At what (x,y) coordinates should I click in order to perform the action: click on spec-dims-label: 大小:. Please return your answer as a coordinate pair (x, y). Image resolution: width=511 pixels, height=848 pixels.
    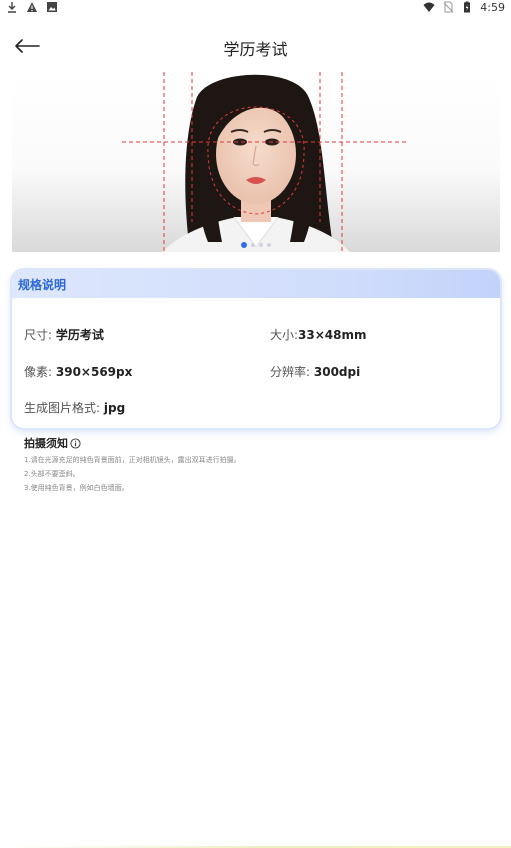
    Looking at the image, I should click on (284, 335).